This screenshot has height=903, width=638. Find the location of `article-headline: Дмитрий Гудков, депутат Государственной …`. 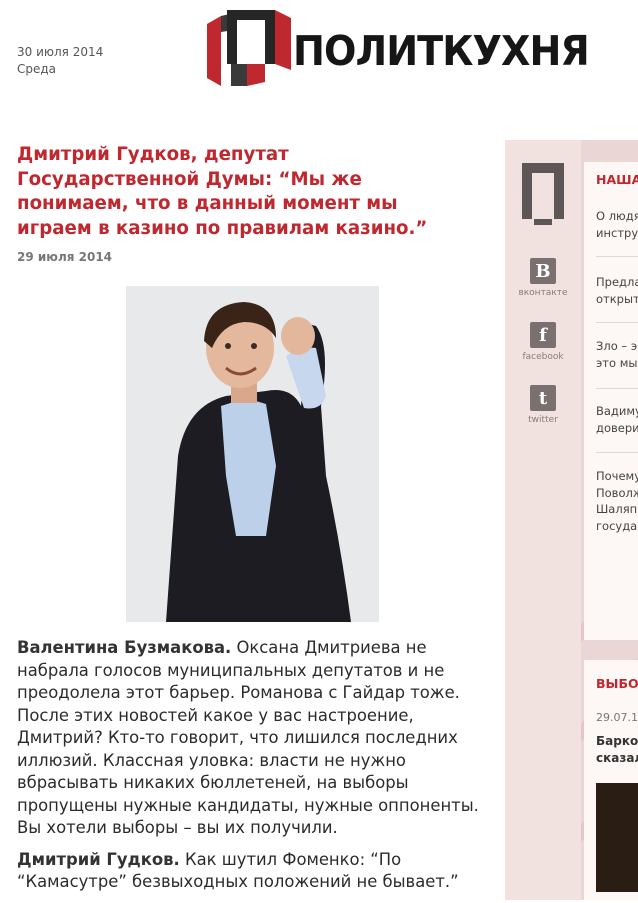

article-headline: Дмитрий Гудков, депутат Государственной … is located at coordinates (222, 191).